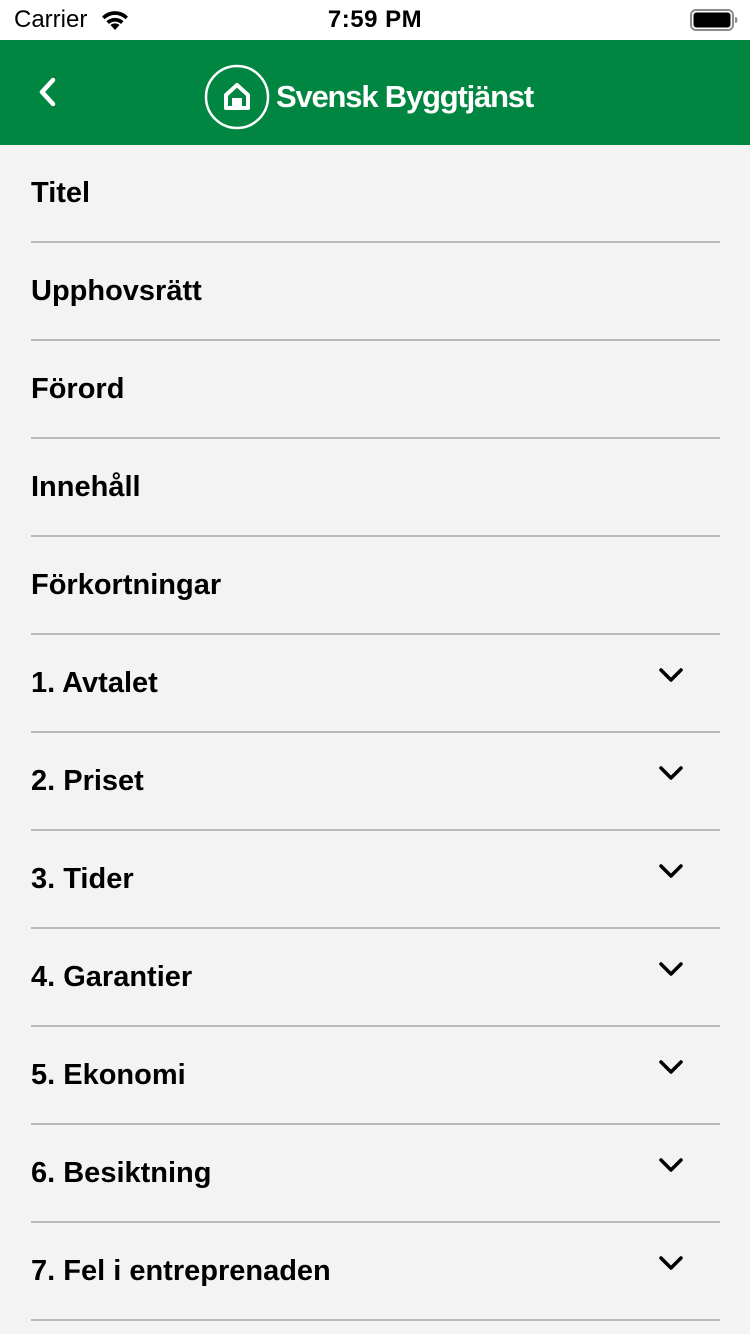 This screenshot has height=1334, width=750. Describe the element at coordinates (87, 781) in the screenshot. I see `toc-item-label: 2. Priset` at that location.